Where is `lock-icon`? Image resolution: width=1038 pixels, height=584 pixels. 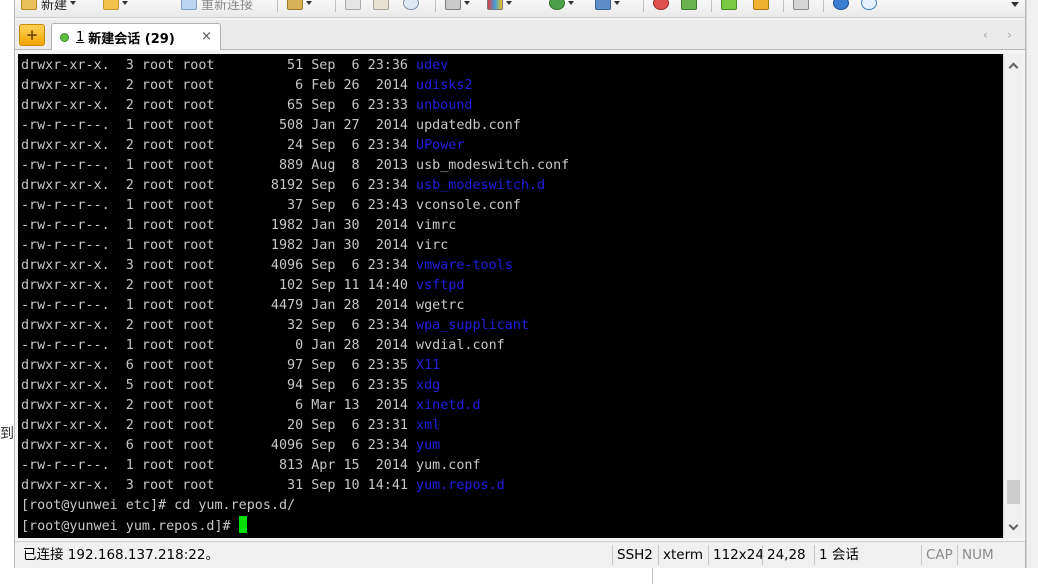 lock-icon is located at coordinates (761, 5).